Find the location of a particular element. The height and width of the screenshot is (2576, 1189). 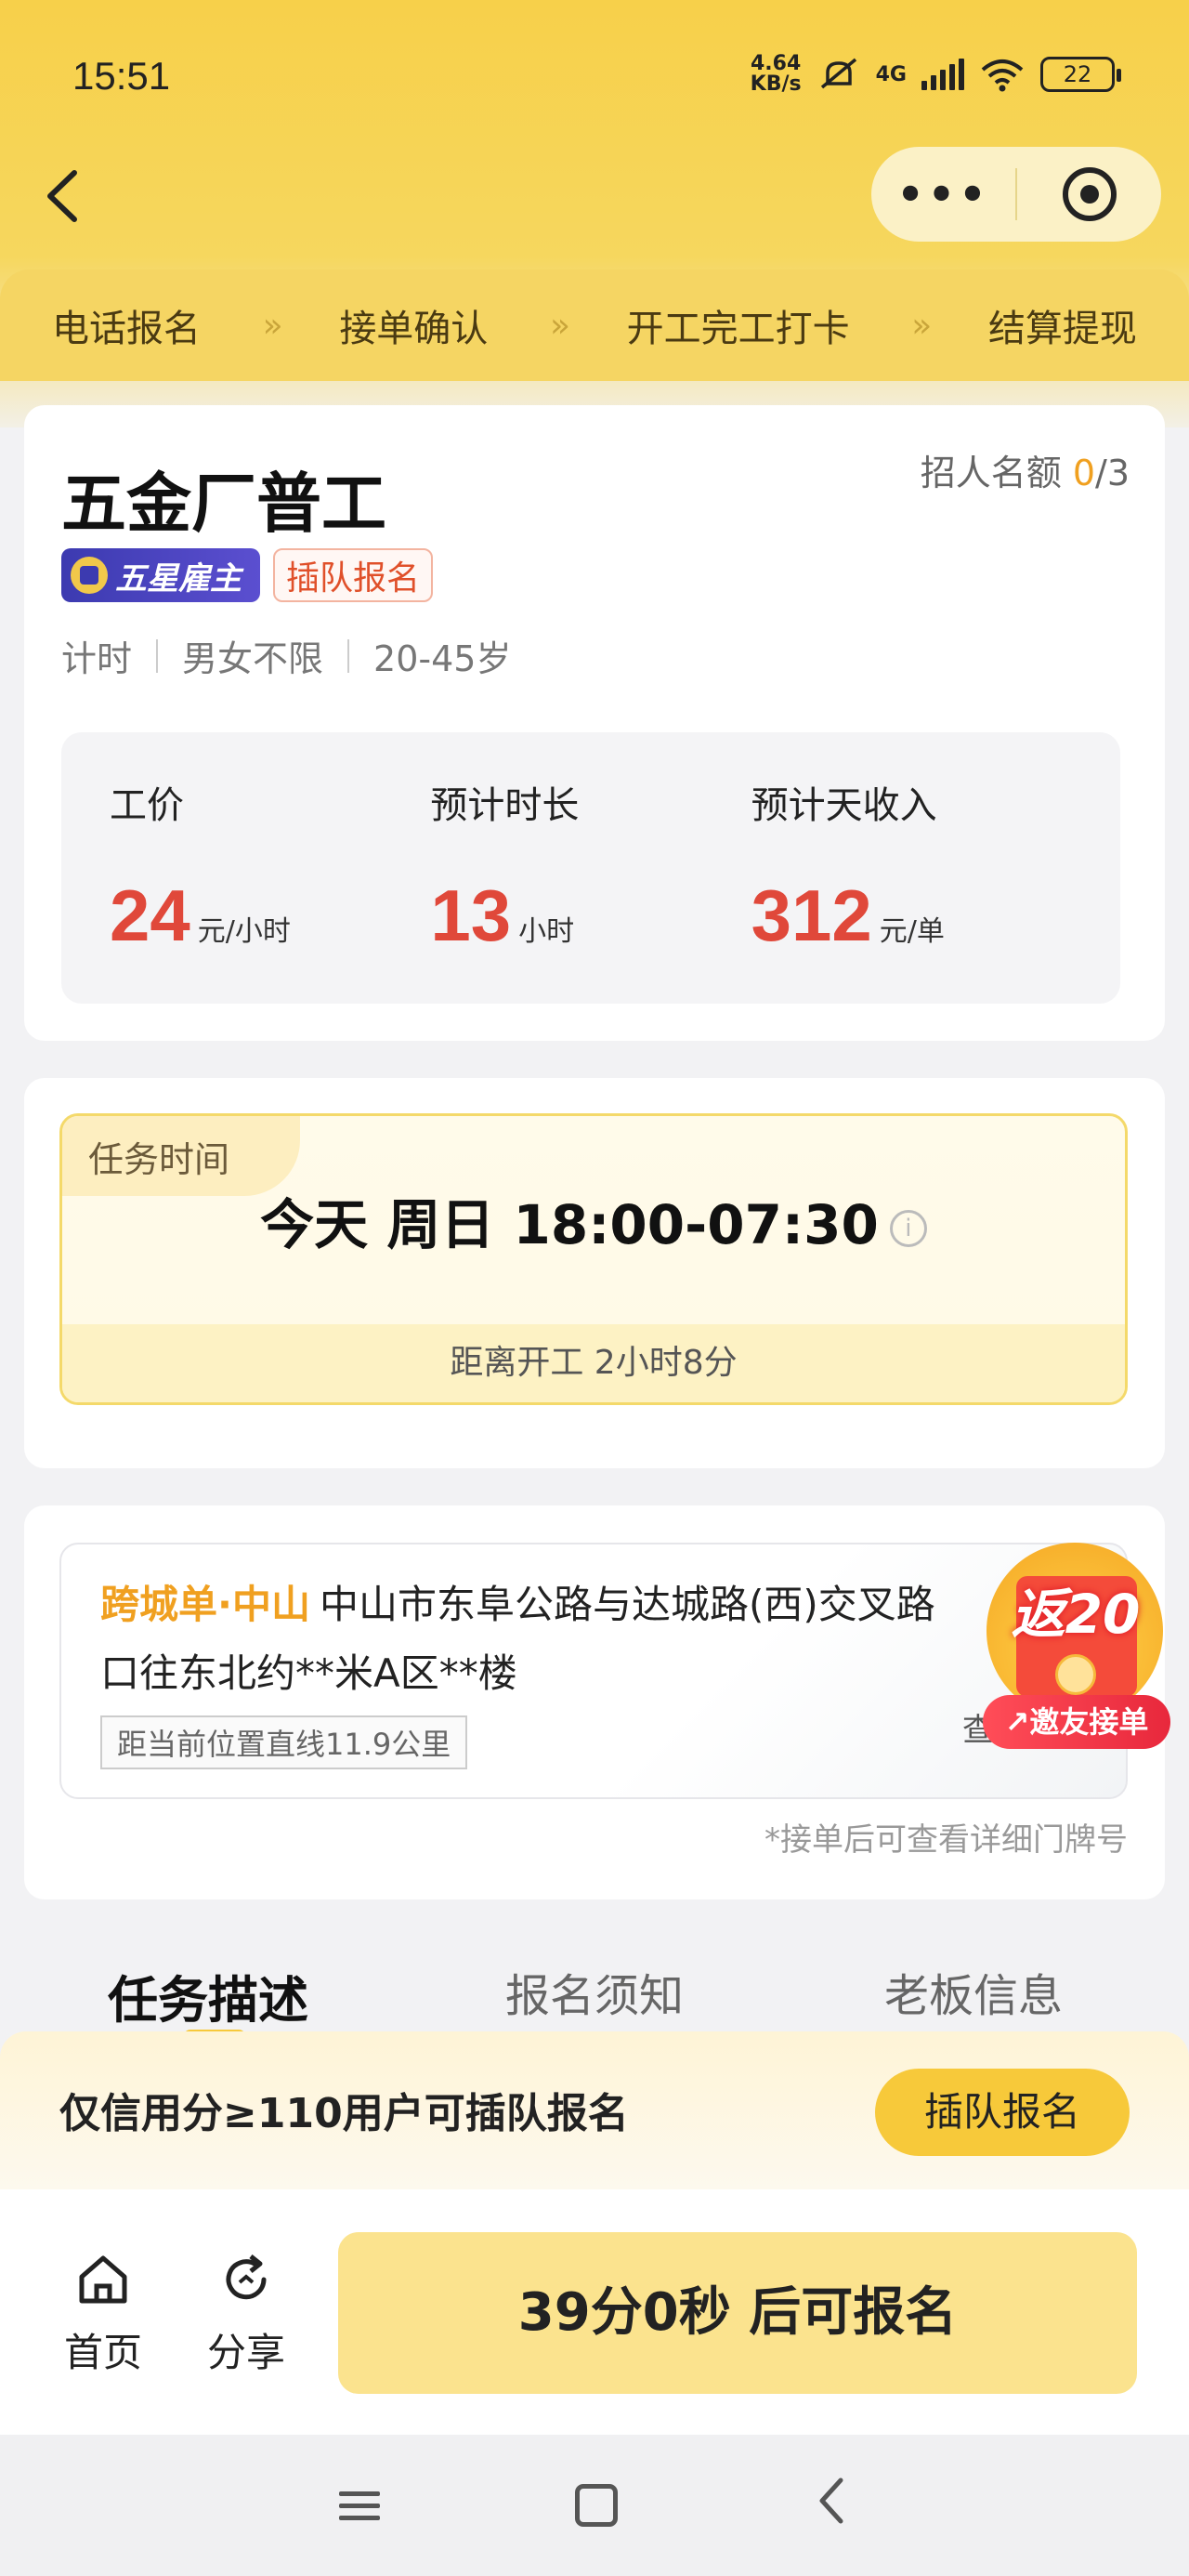

status-time: 15:51 is located at coordinates (122, 76).